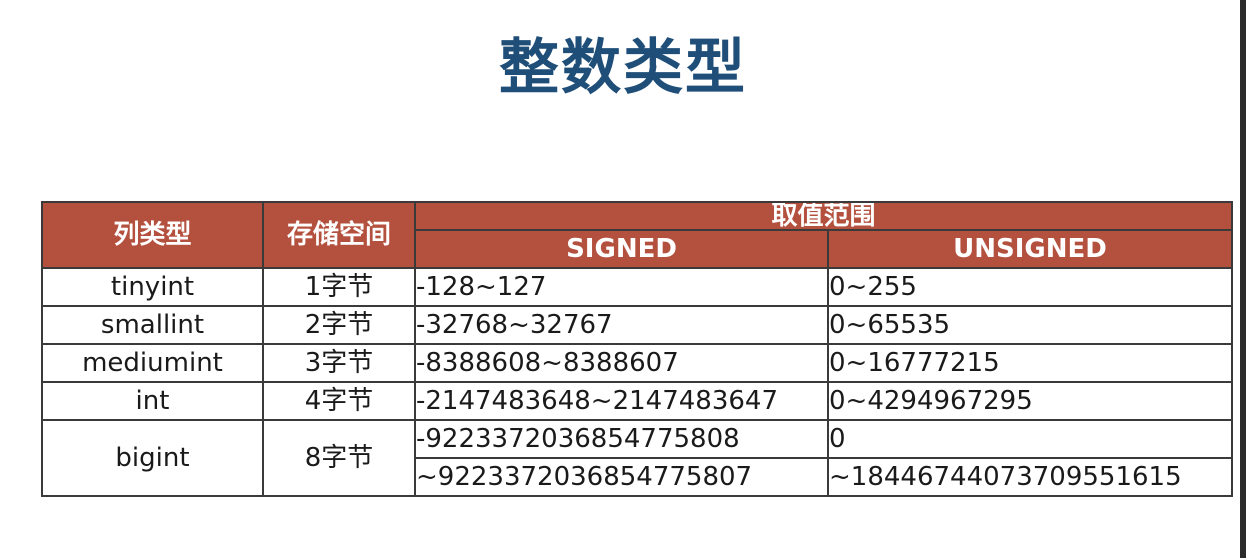 The height and width of the screenshot is (558, 1246). What do you see at coordinates (621, 363) in the screenshot?
I see `cell-signed: -8388608~8388607` at bounding box center [621, 363].